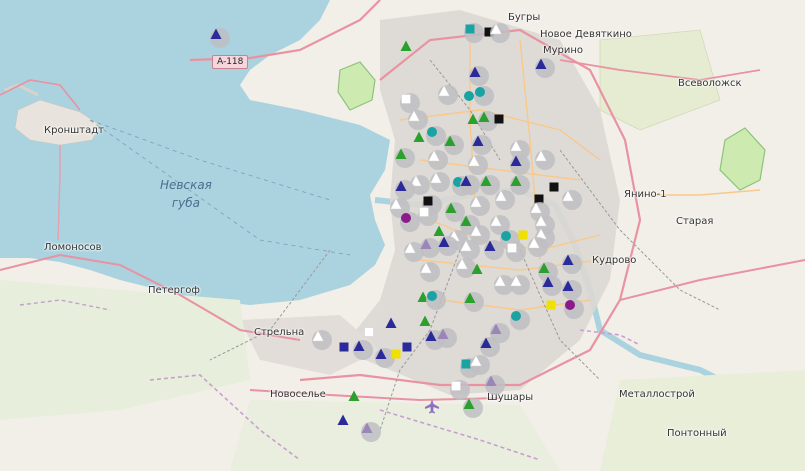 This screenshot has width=805, height=471. I want to click on square-marker-icon, so click(406, 99).